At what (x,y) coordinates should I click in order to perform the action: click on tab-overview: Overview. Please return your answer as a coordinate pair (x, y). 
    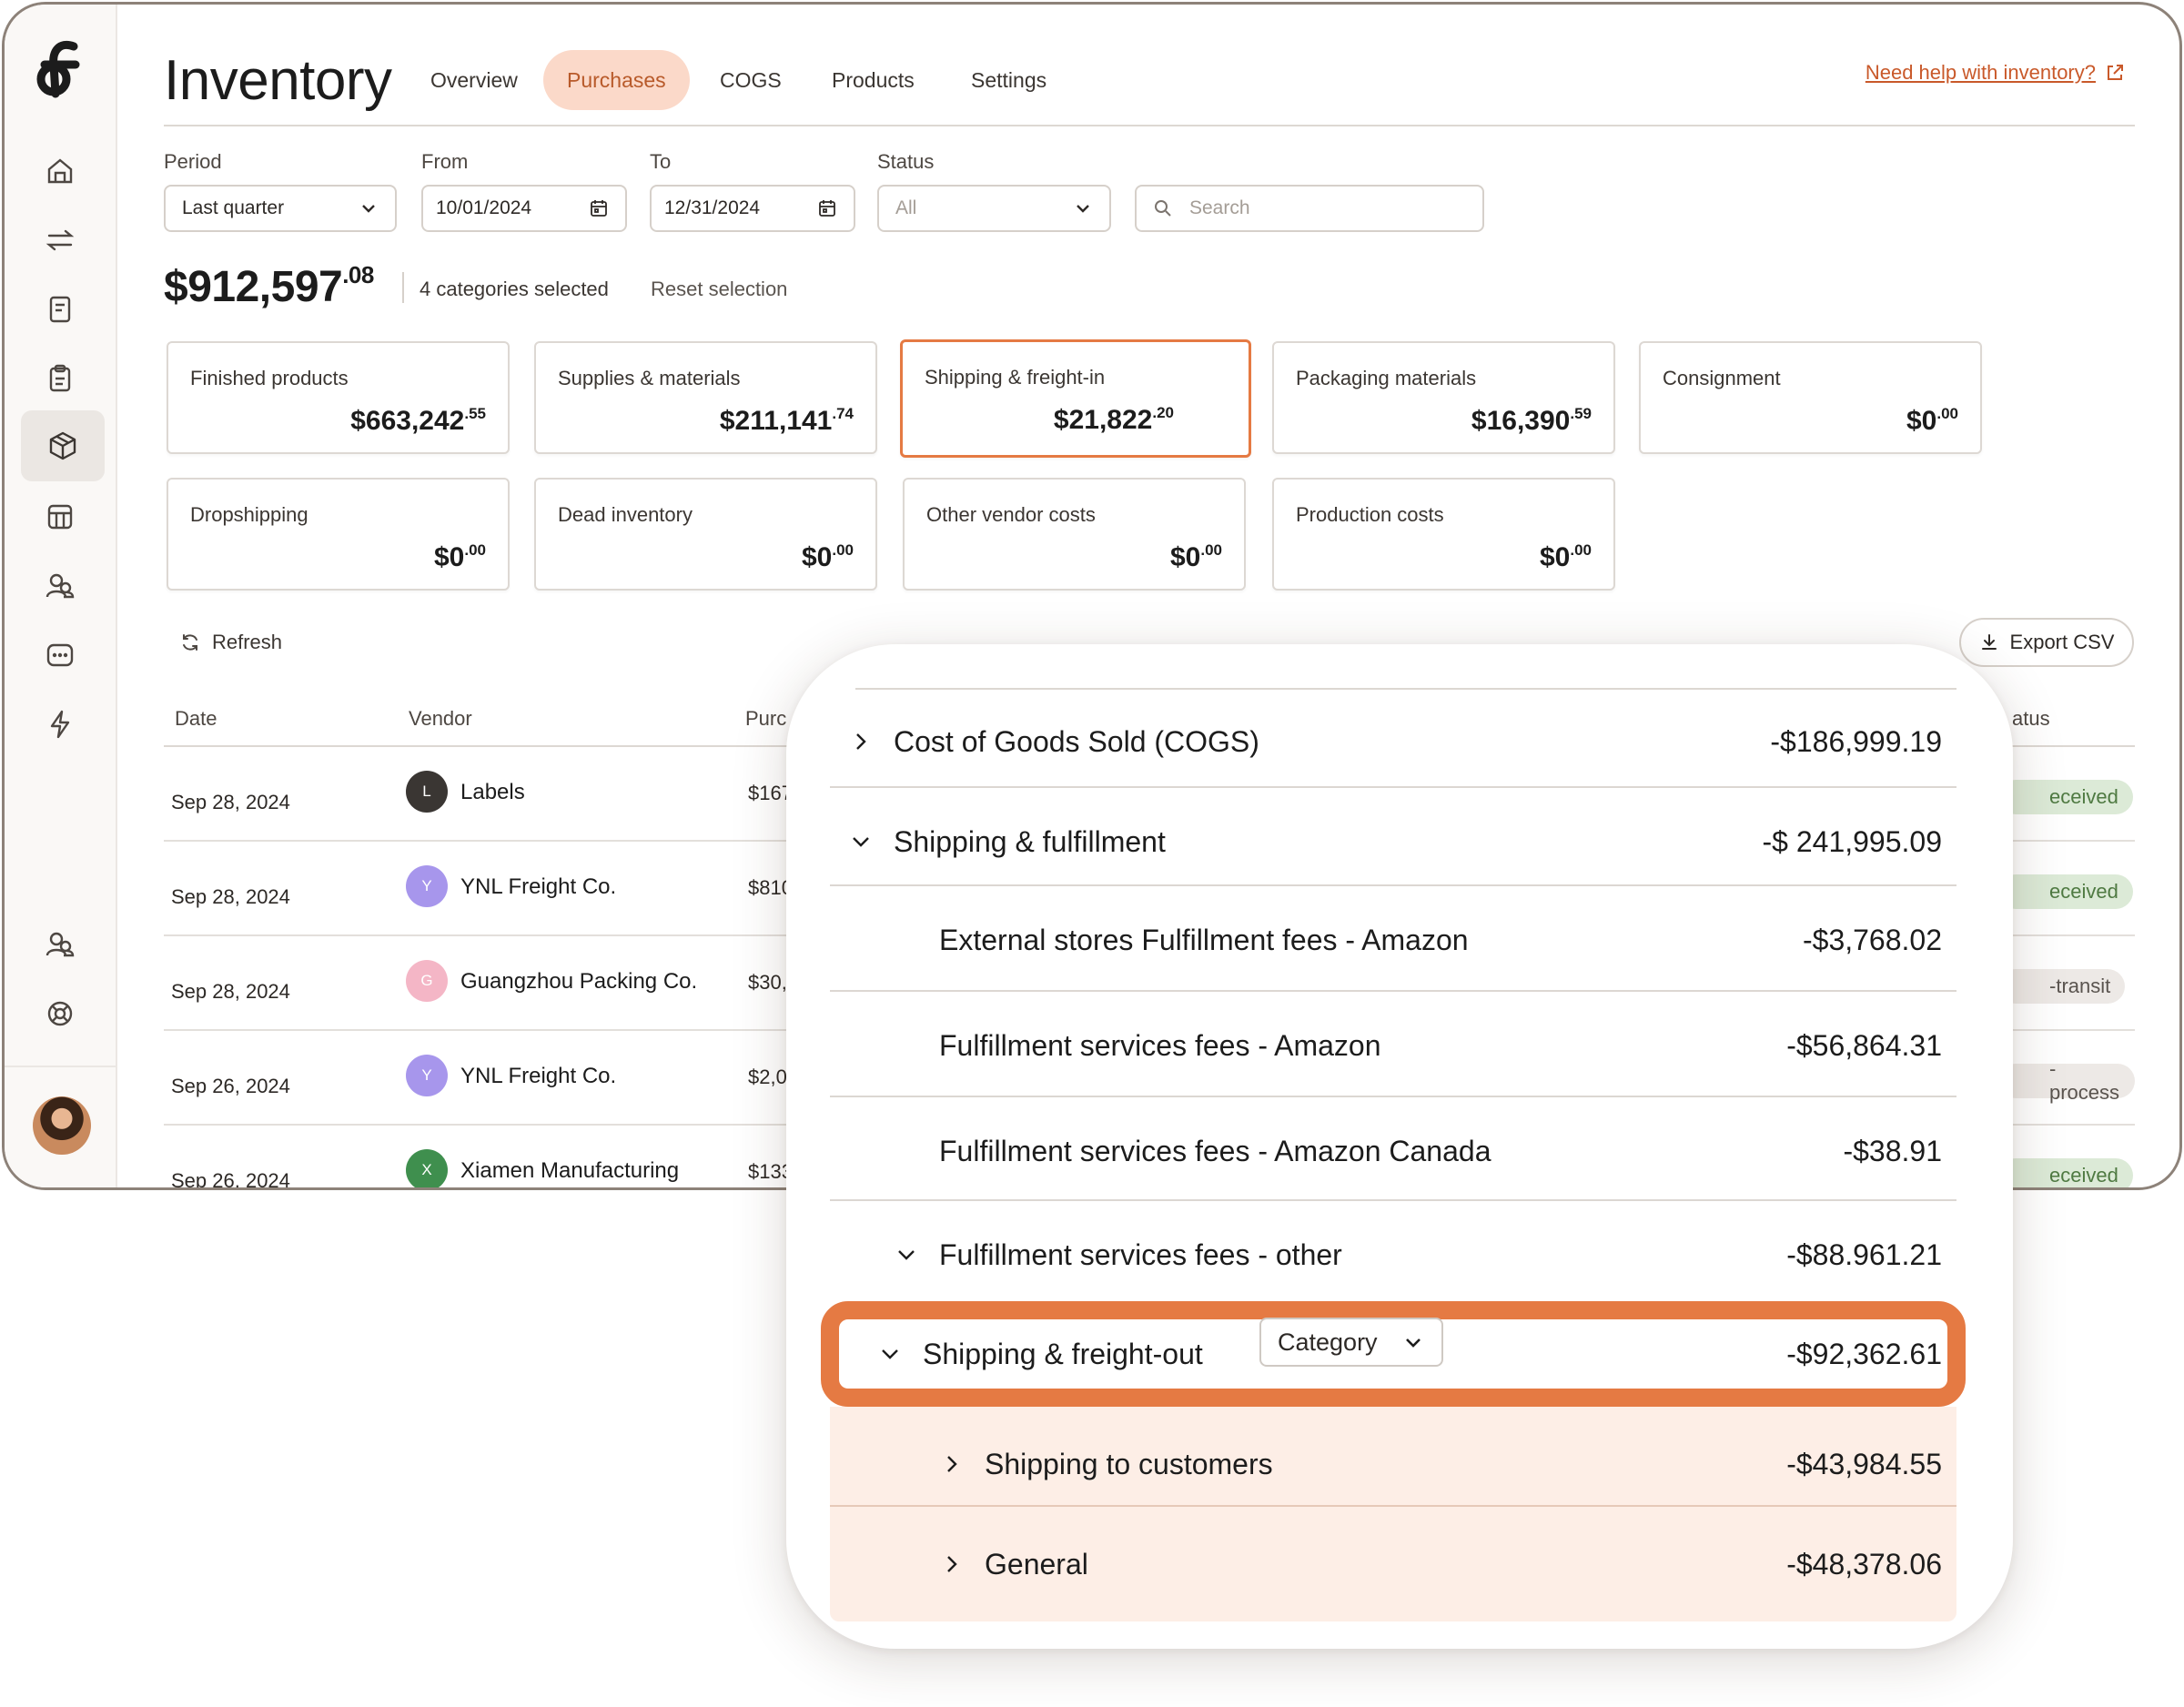
    Looking at the image, I should click on (474, 80).